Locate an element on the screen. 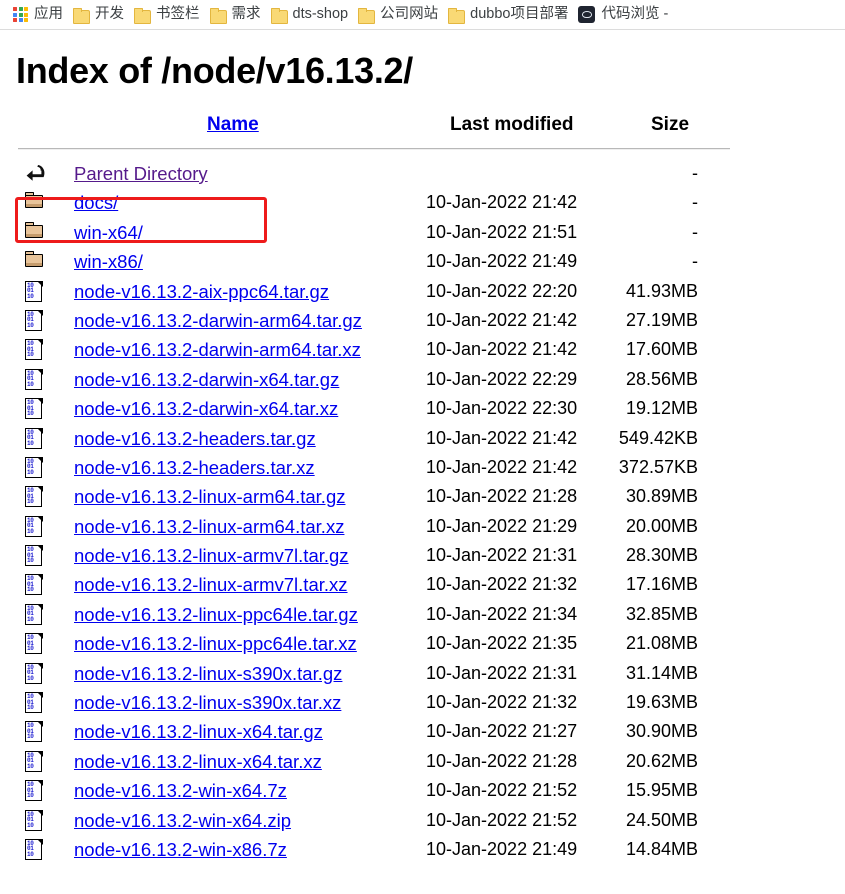 The image size is (845, 894). entry-size: 19.12MB is located at coordinates (661, 408).